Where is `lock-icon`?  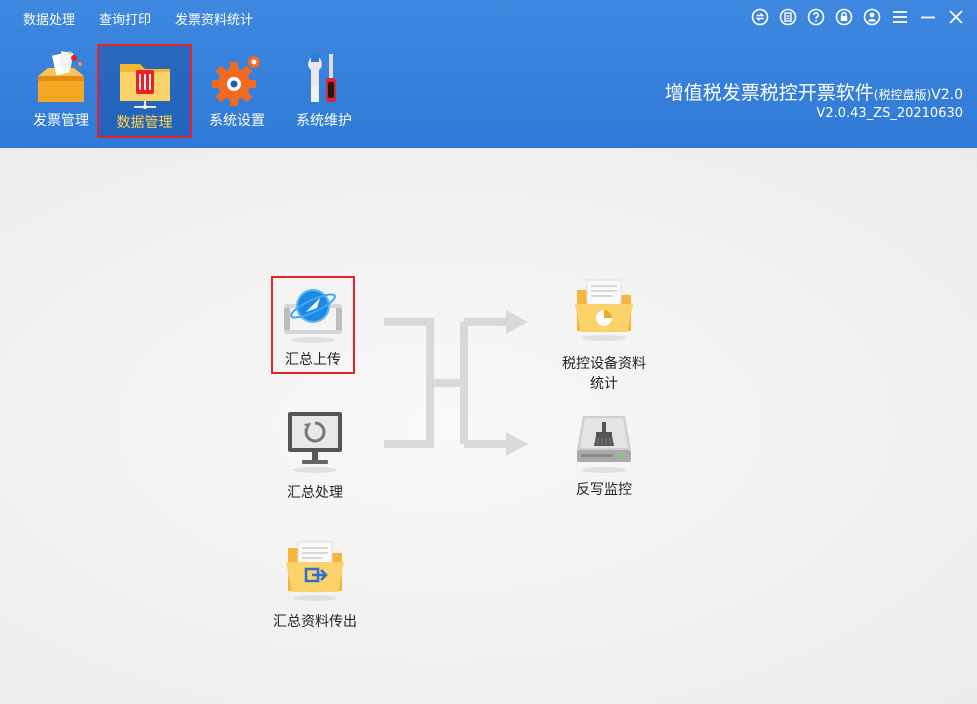
lock-icon is located at coordinates (844, 17).